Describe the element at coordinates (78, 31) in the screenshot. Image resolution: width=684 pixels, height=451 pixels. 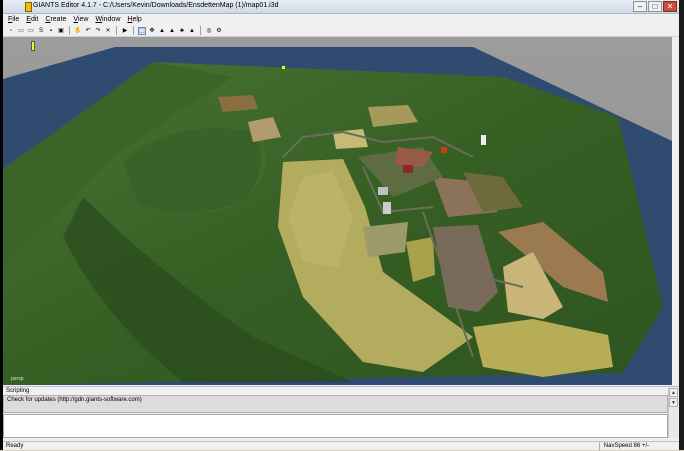
I see `hand-icon: ✋` at that location.